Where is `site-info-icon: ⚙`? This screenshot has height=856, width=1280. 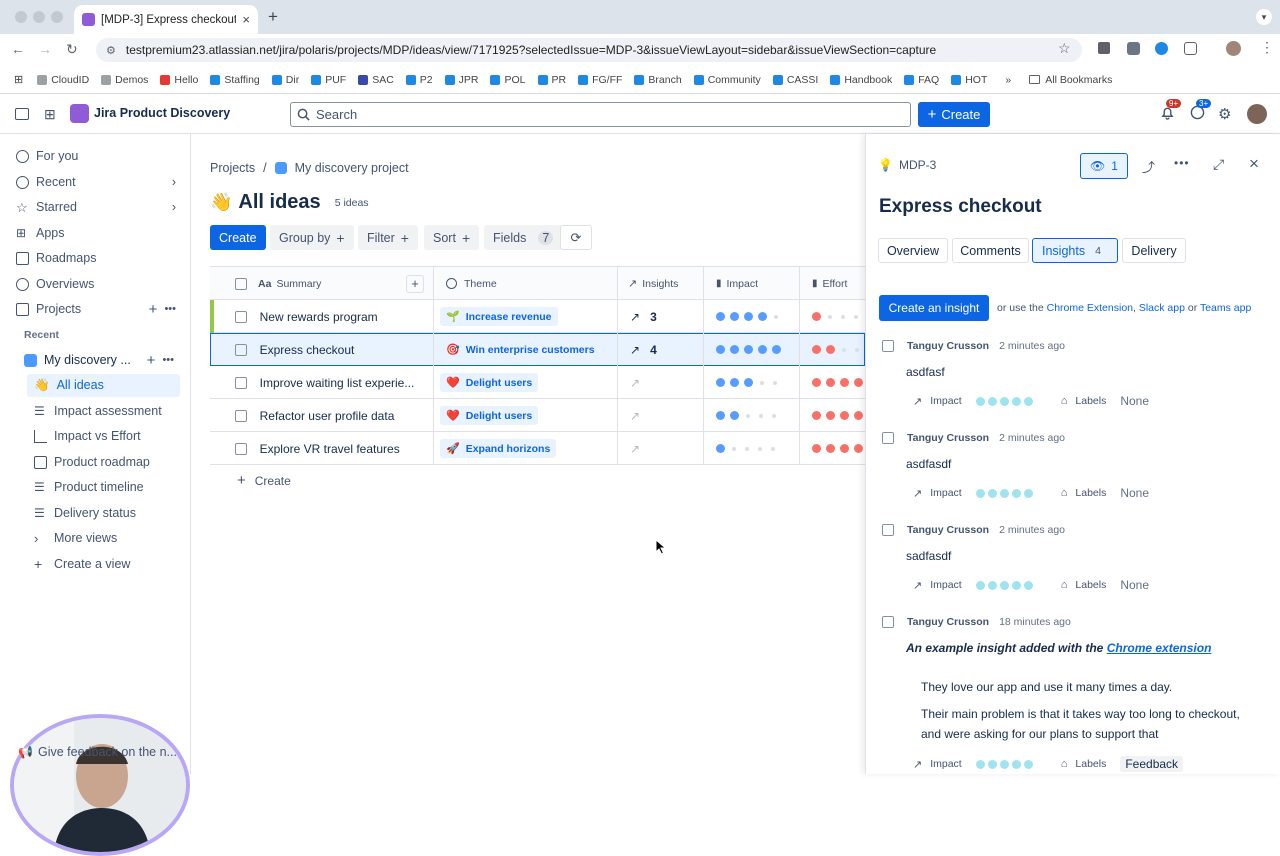 site-info-icon: ⚙ is located at coordinates (111, 50).